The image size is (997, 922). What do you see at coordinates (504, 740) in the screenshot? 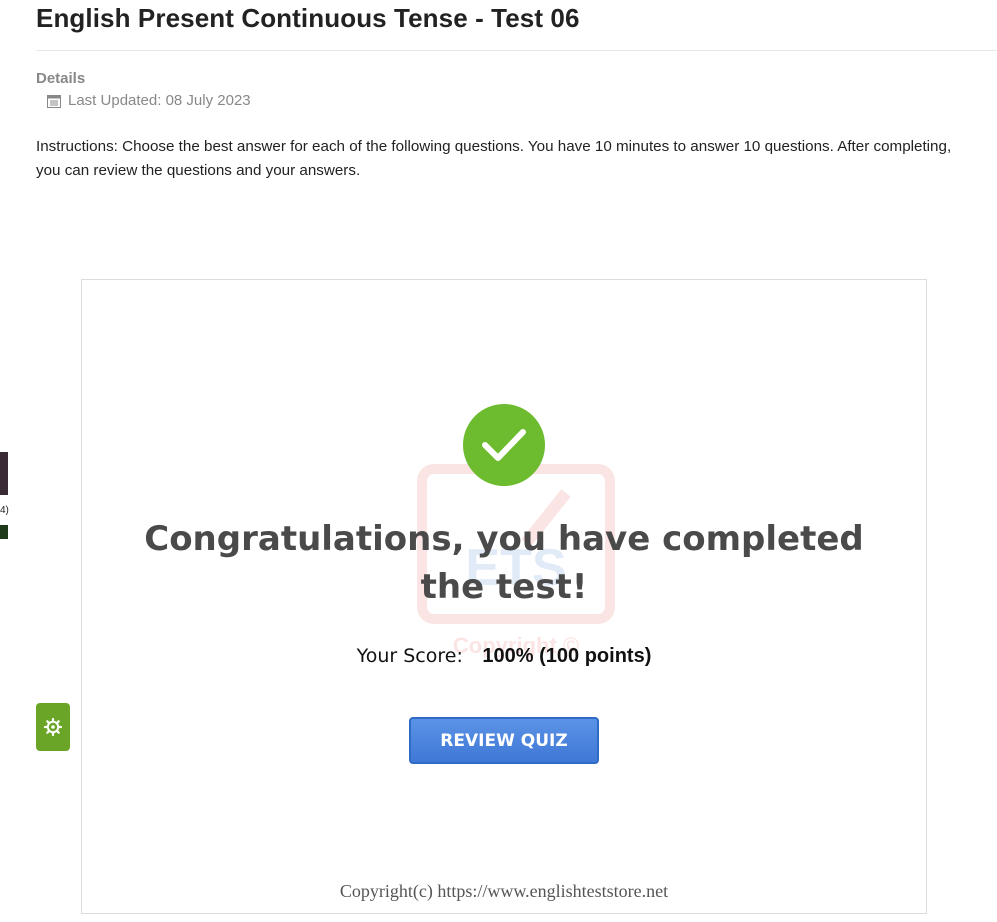
I see `review-quiz-button: REVIEW QUIZ` at bounding box center [504, 740].